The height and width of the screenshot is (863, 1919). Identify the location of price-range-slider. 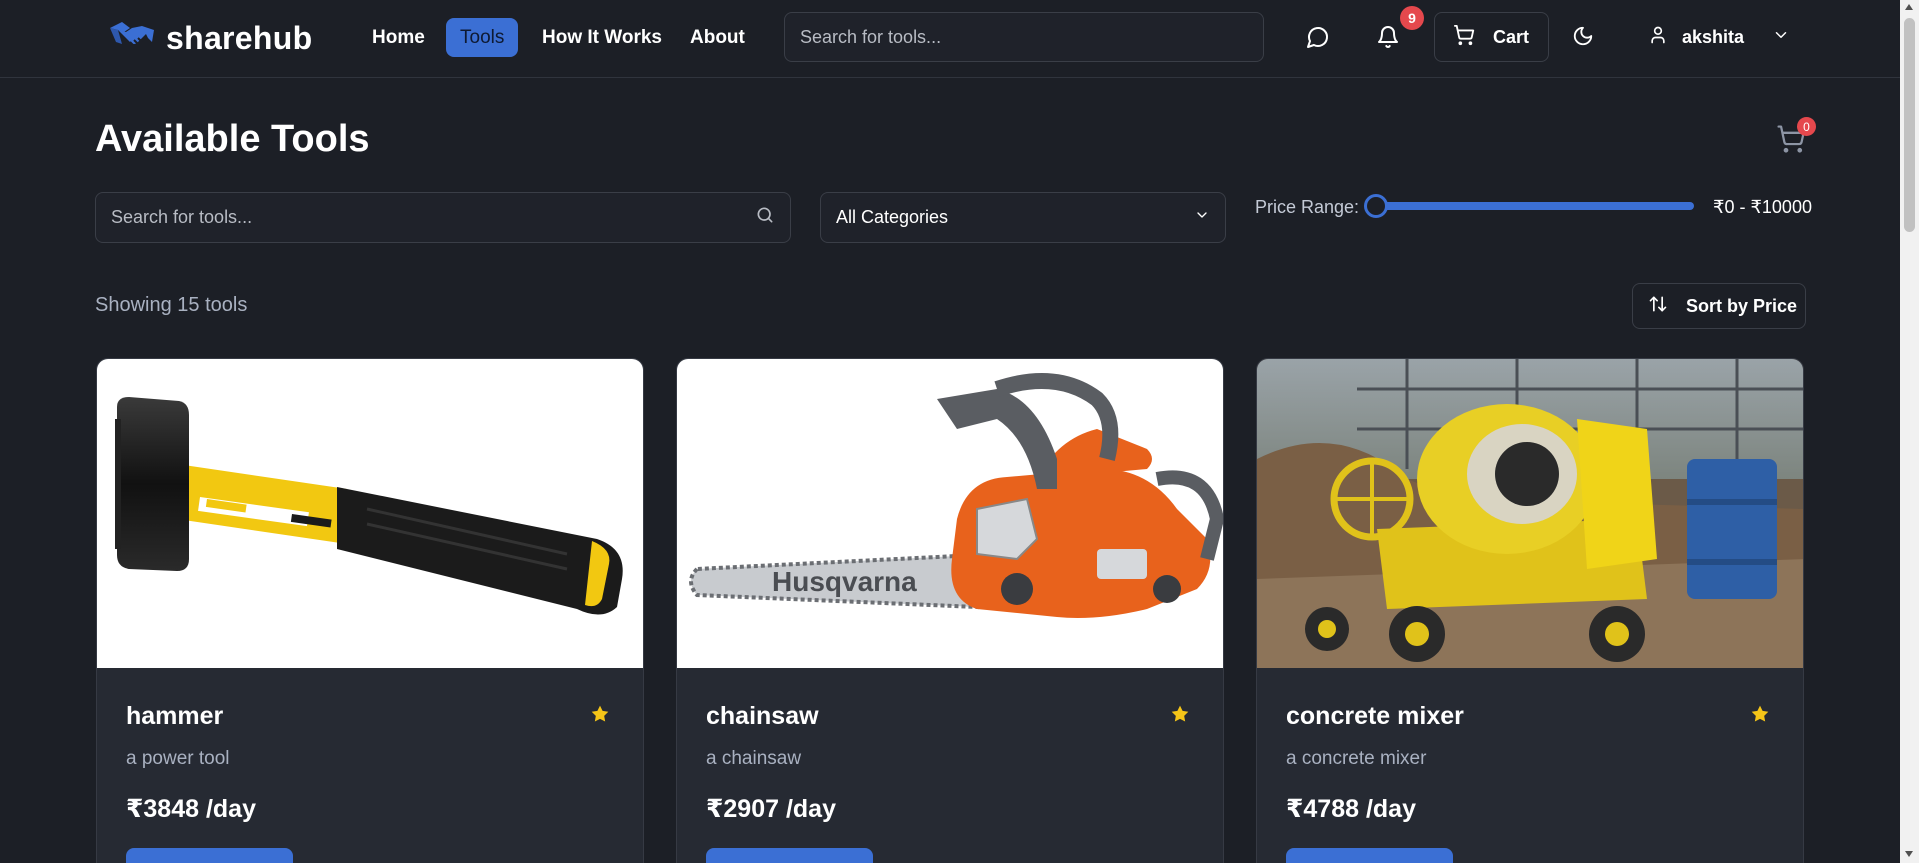
(1529, 206).